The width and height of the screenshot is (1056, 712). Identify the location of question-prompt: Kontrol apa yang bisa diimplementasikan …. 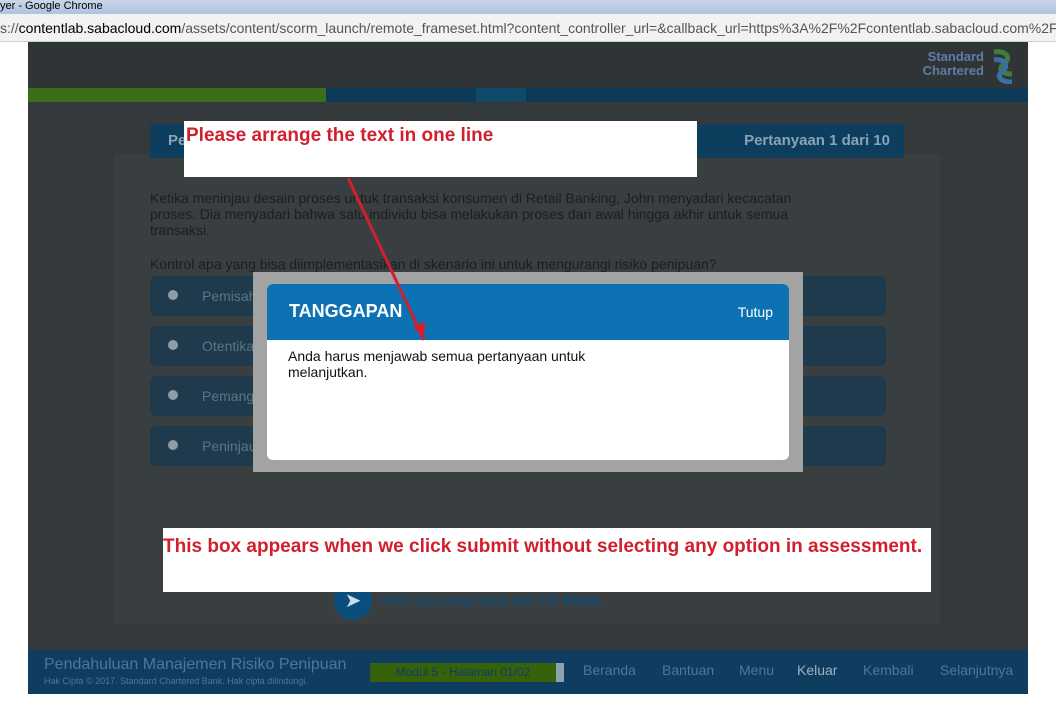
(433, 264).